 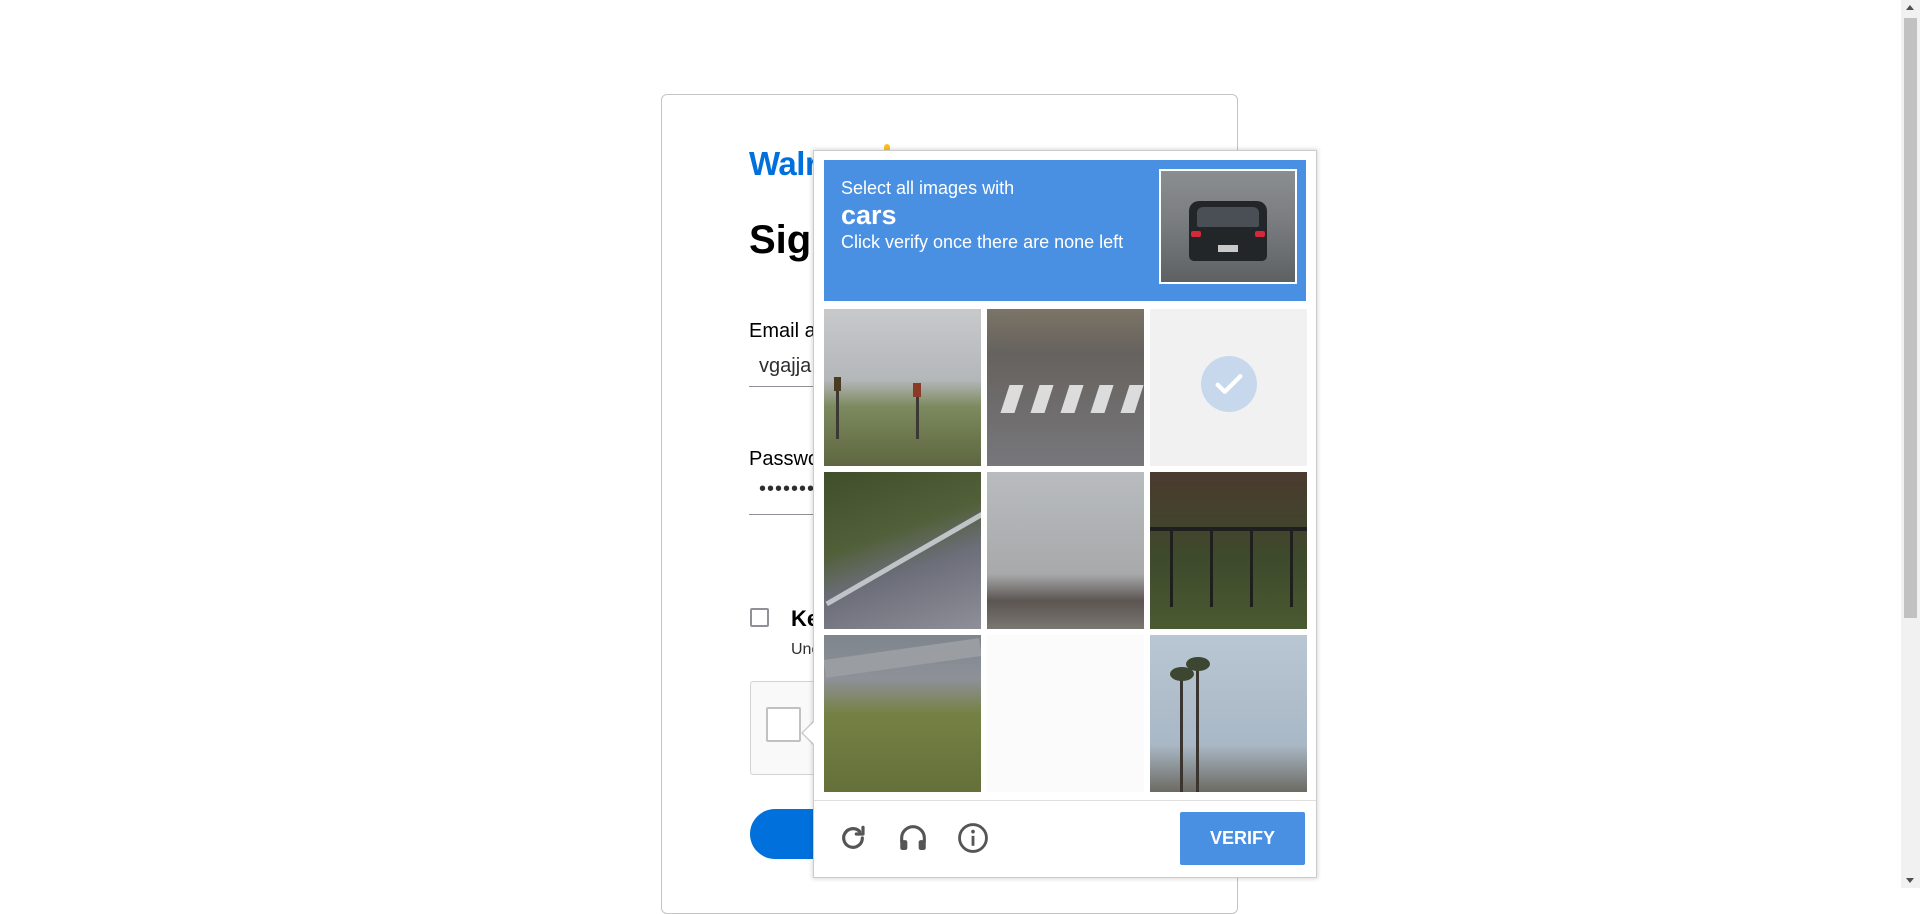 I want to click on headphones-icon, so click(x=913, y=838).